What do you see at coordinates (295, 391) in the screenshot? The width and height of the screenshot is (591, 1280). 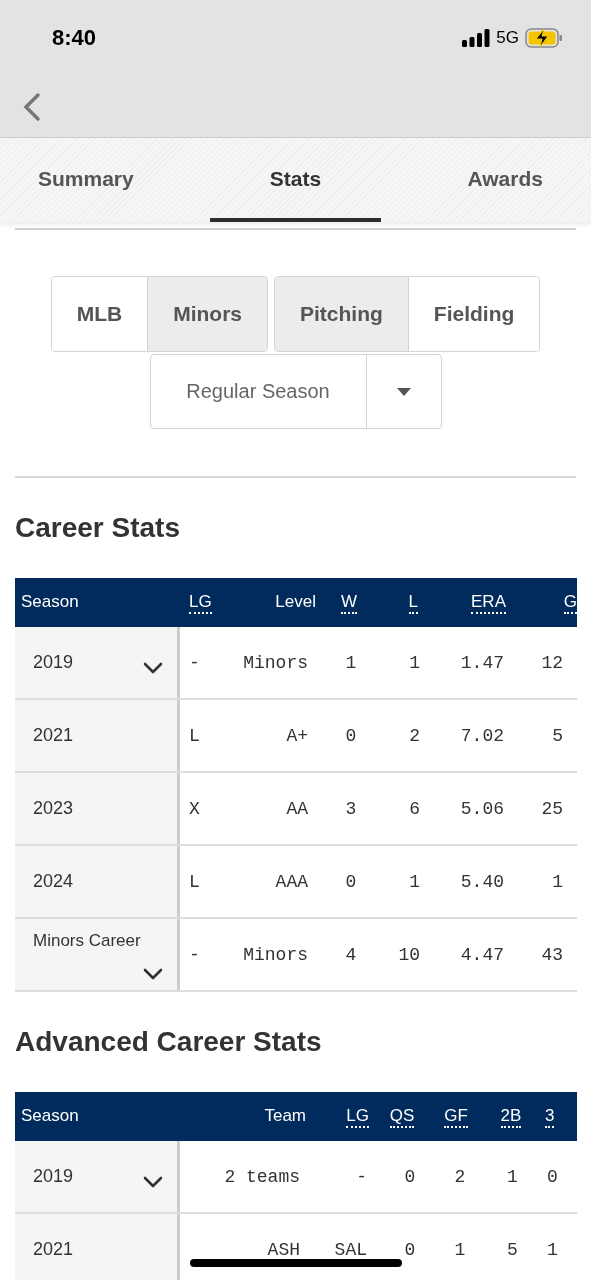 I see `season-type-dropdown: Regular Season` at bounding box center [295, 391].